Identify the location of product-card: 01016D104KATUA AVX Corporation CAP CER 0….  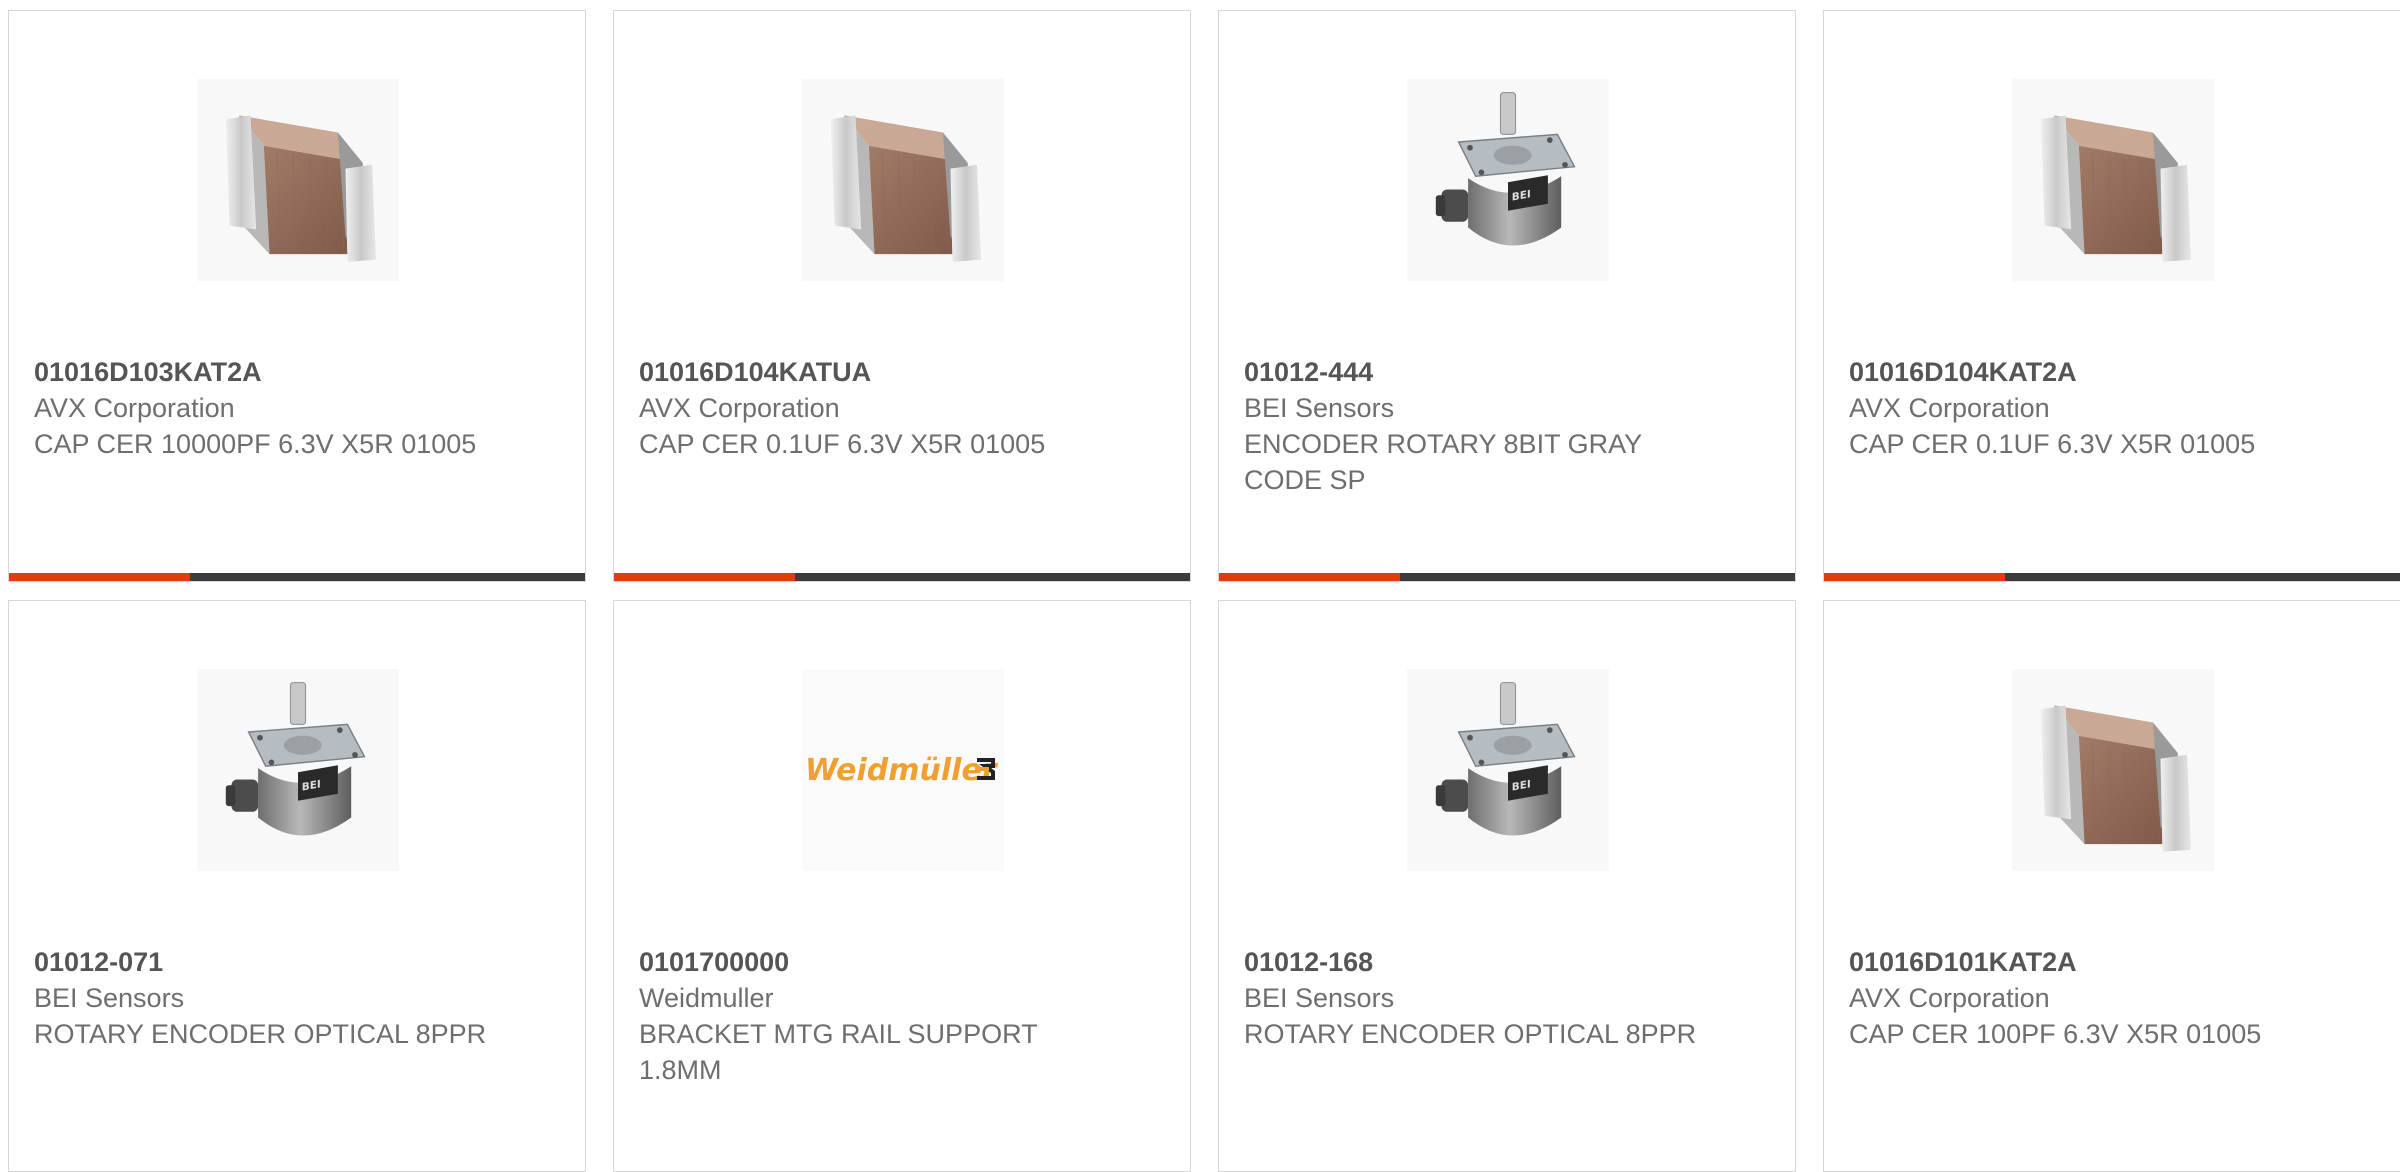
(902, 296).